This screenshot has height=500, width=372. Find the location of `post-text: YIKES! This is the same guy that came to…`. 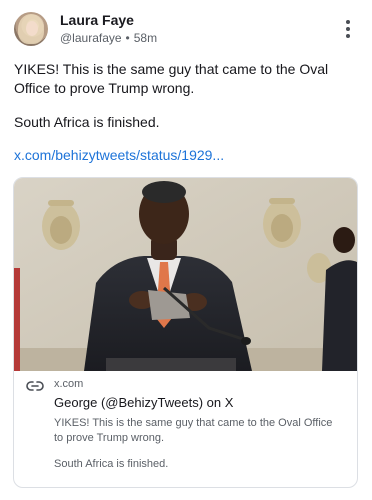

post-text: YIKES! This is the same guy that came to… is located at coordinates (171, 78).